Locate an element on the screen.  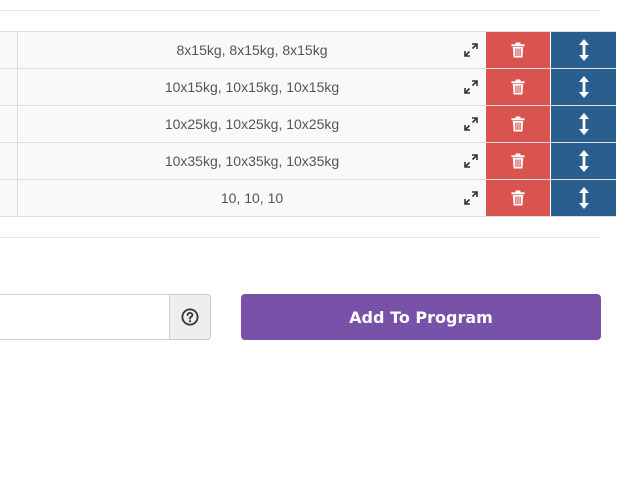
sets-text: 10, 10, 10 is located at coordinates (252, 198).